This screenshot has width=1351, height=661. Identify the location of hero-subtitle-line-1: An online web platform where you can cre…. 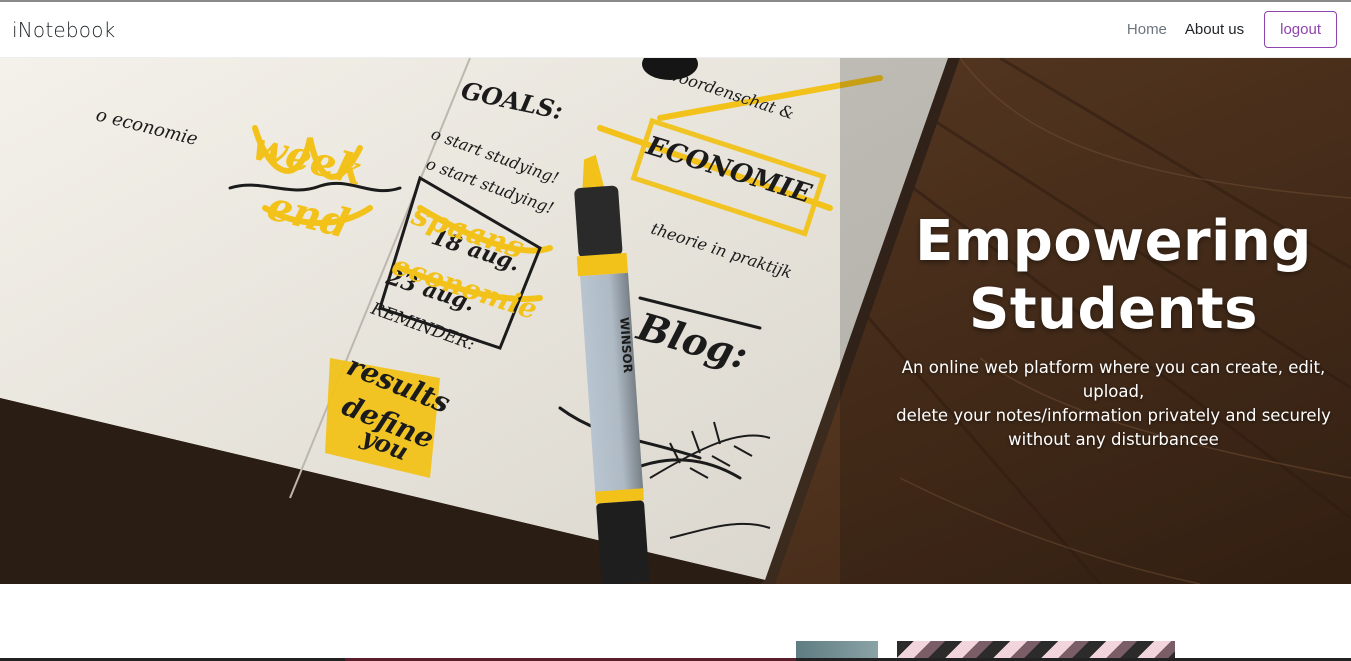
(1113, 379).